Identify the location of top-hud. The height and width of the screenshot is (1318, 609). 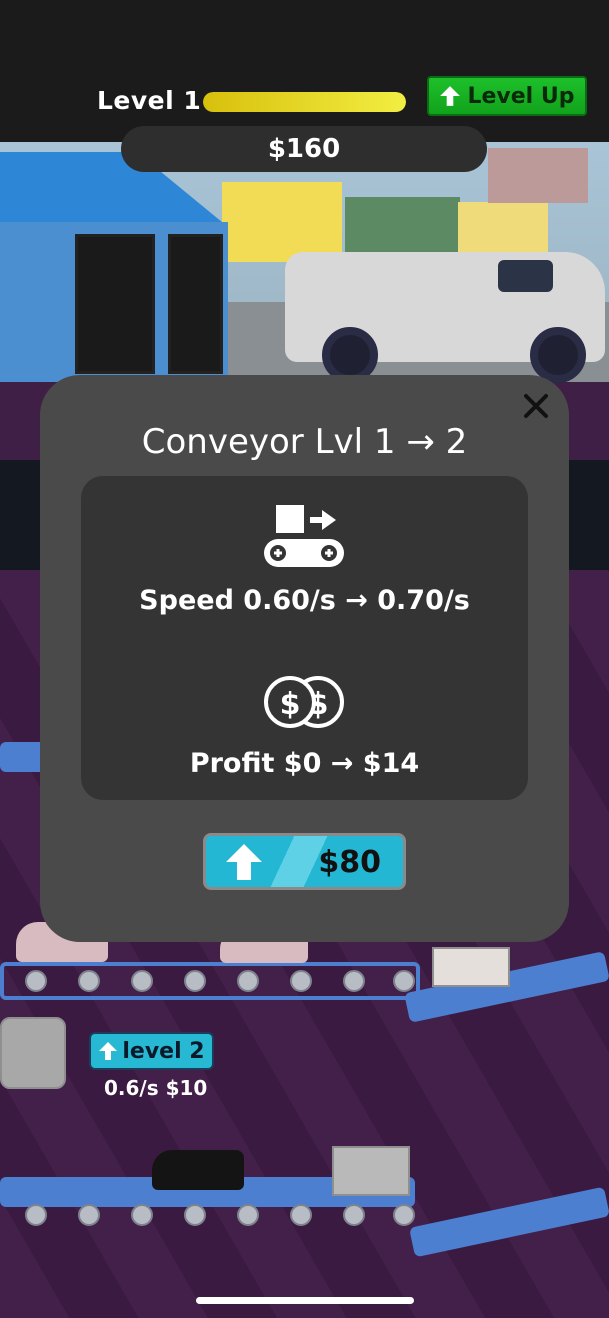
(304, 71).